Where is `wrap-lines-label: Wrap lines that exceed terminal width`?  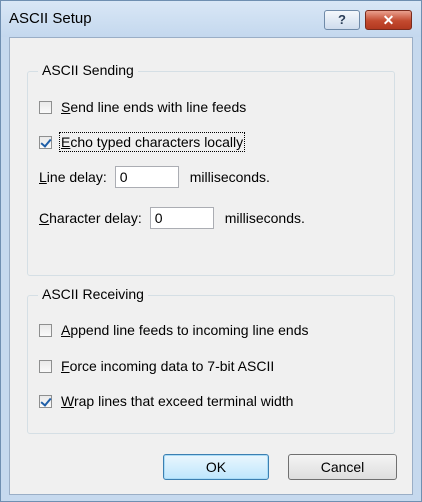 wrap-lines-label: Wrap lines that exceed terminal width is located at coordinates (177, 401).